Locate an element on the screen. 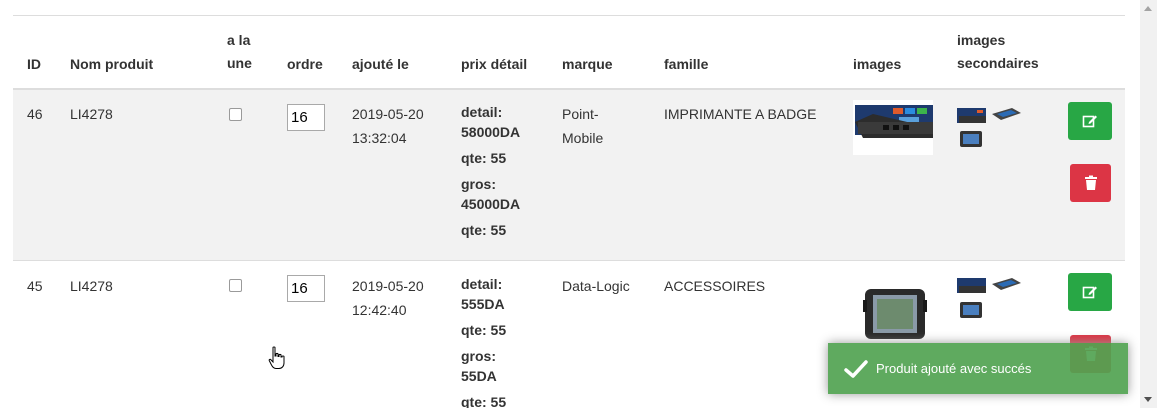 The width and height of the screenshot is (1157, 408). success-toast: Produit ajouté avec succés is located at coordinates (978, 368).